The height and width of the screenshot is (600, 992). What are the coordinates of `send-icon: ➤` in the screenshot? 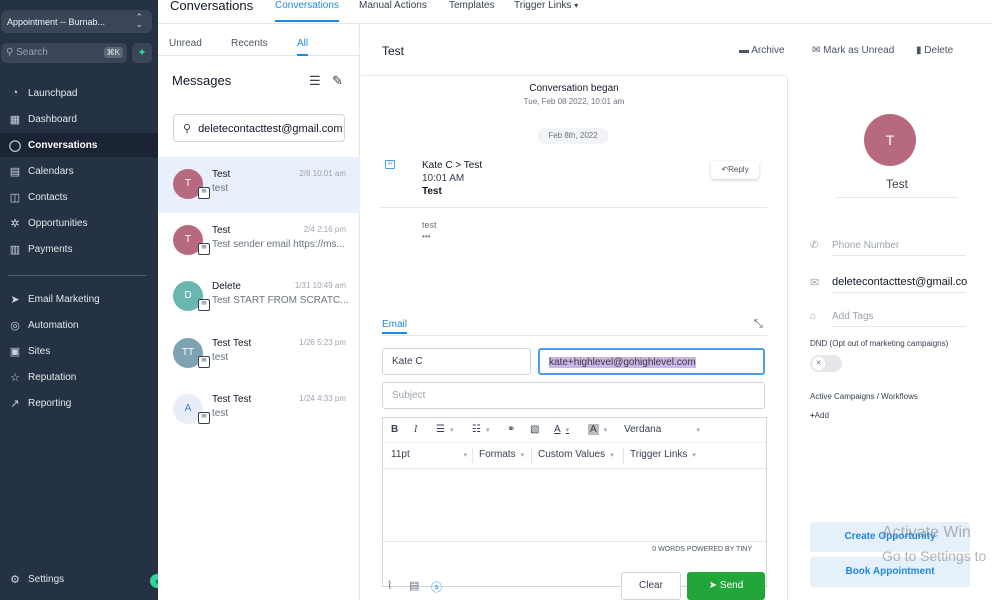 It's located at (15, 299).